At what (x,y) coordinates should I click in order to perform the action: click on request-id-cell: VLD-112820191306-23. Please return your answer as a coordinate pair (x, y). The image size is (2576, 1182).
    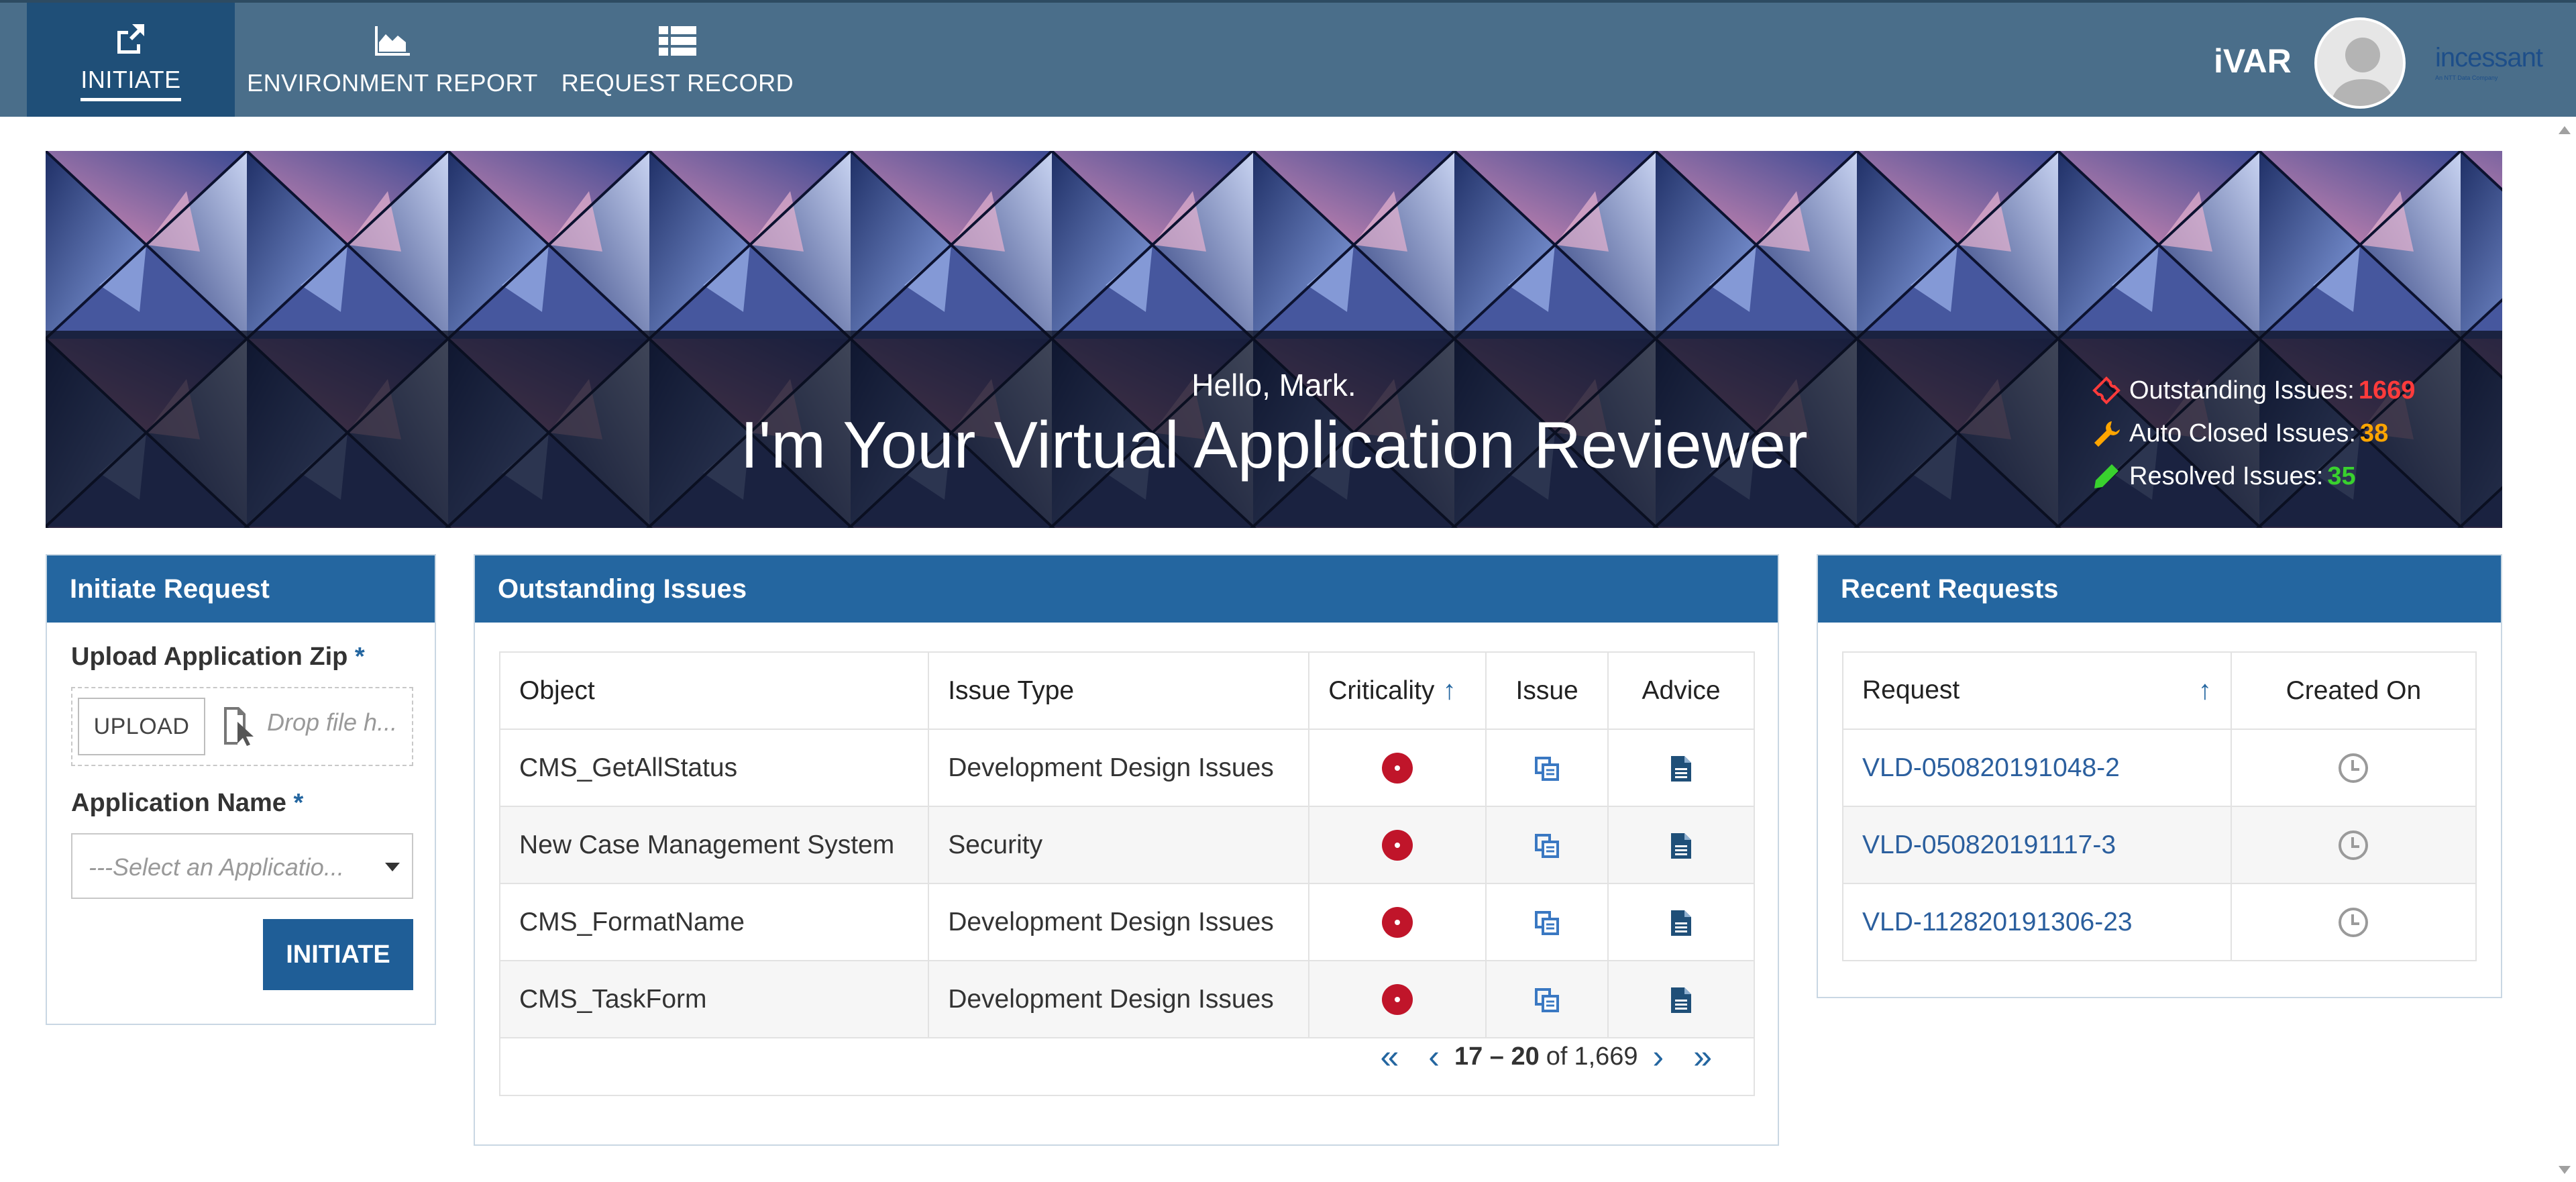
    Looking at the image, I should click on (2037, 922).